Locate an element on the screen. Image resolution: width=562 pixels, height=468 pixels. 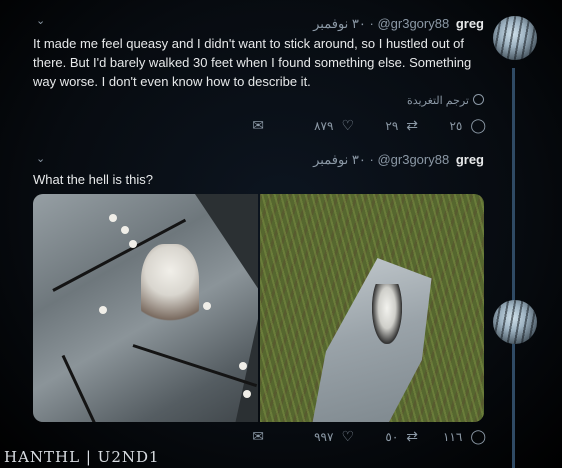
globe-icon is located at coordinates (478, 99).